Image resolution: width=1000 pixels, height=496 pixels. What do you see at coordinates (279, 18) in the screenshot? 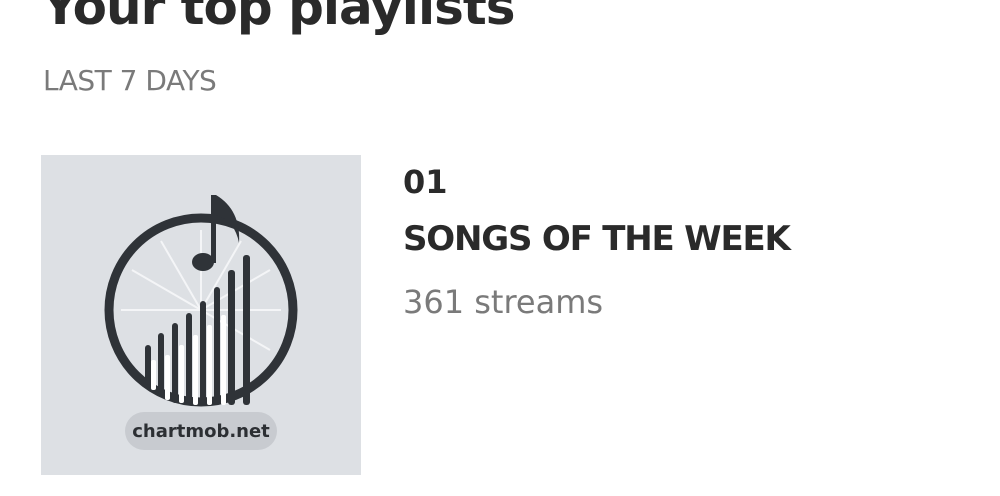
I see `page-title: Your top playlists` at bounding box center [279, 18].